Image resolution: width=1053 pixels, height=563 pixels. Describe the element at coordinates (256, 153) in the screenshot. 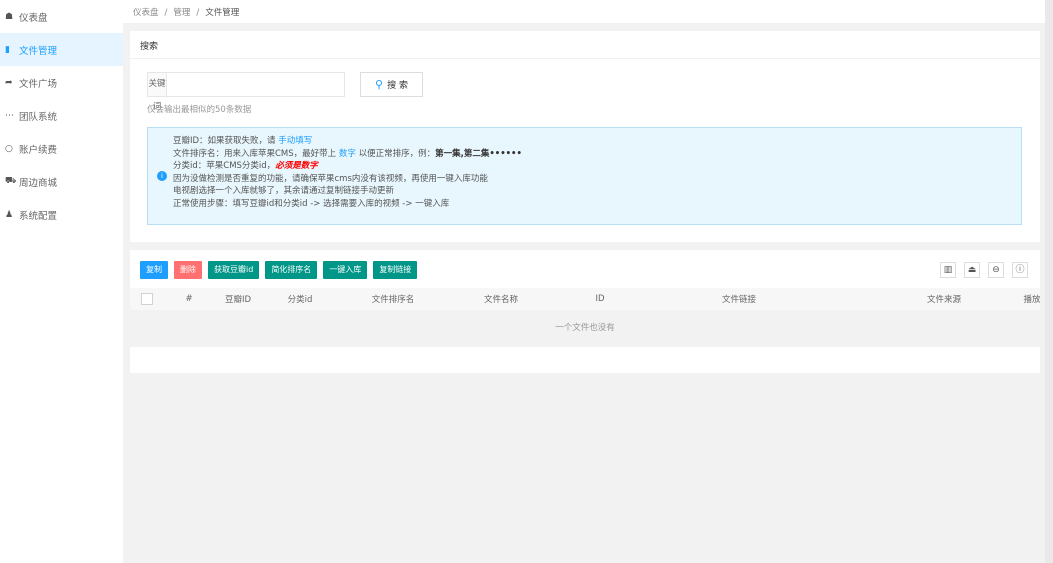

I see `alert-text: 文件排序名：用来入库苹果CMS，最好带上` at that location.